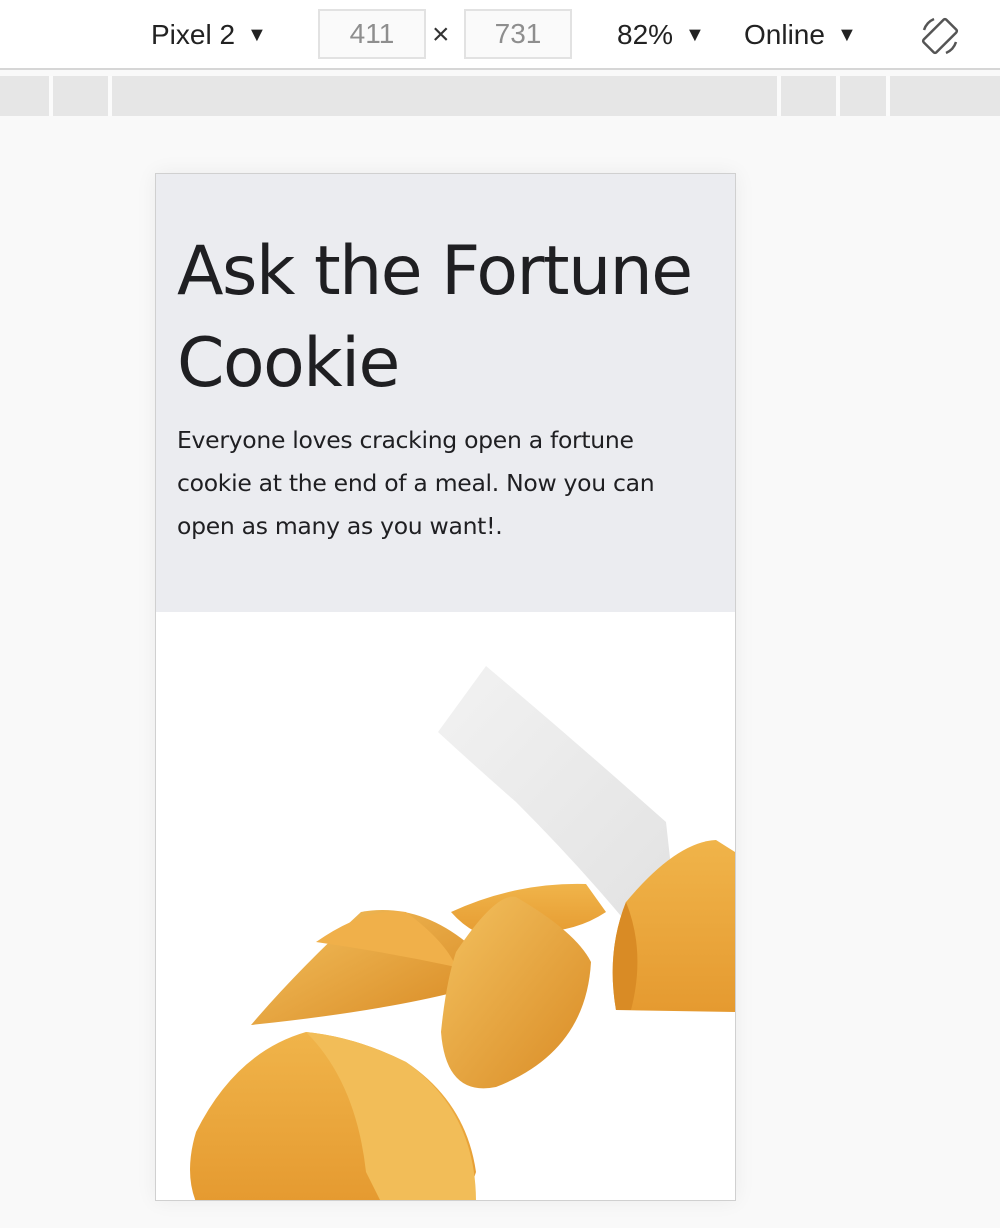 The height and width of the screenshot is (1228, 1000). I want to click on height-input: 731, so click(518, 34).